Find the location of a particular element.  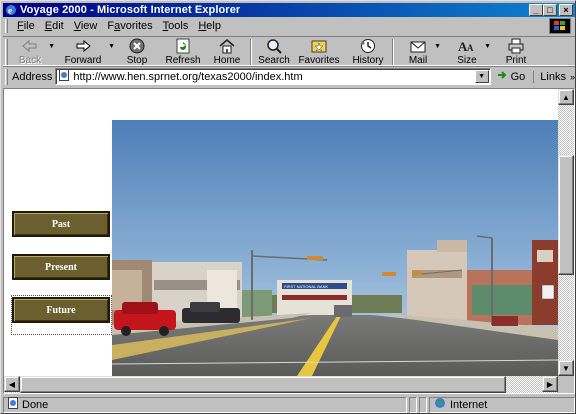

bank-sign: FIRST NATIONAL BANK is located at coordinates (306, 286).